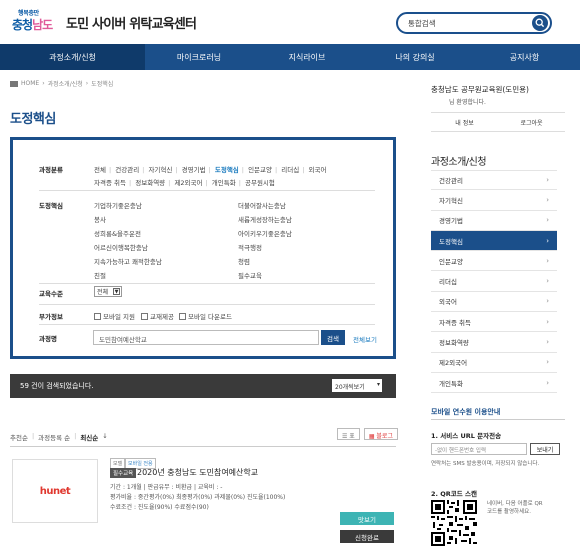 The width and height of the screenshot is (580, 546). Describe the element at coordinates (108, 291) in the screenshot. I see `level-select: 전체 ▼` at that location.